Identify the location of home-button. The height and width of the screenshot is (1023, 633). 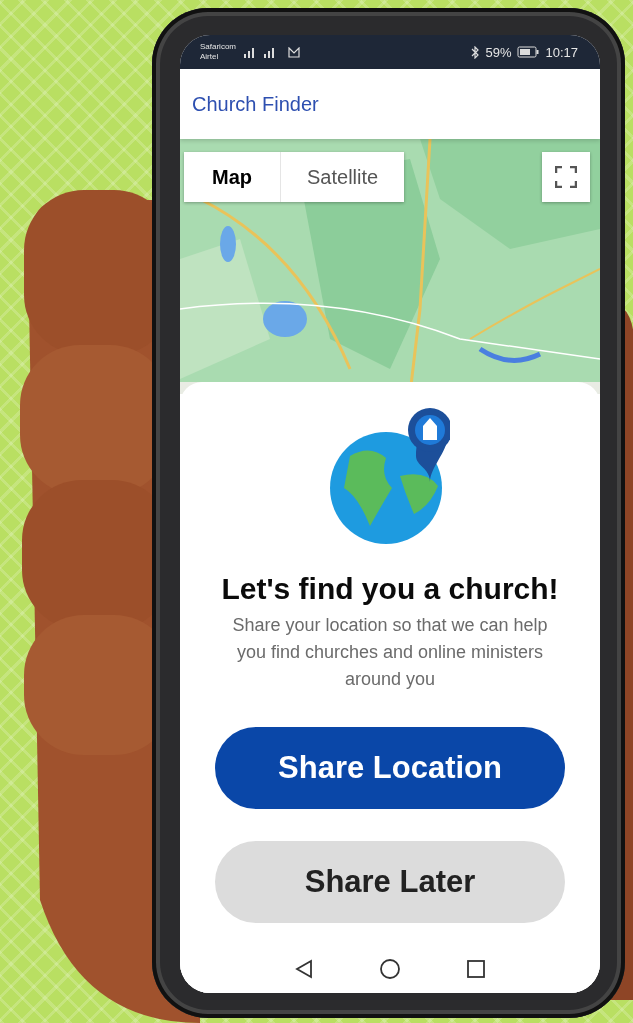
(390, 969).